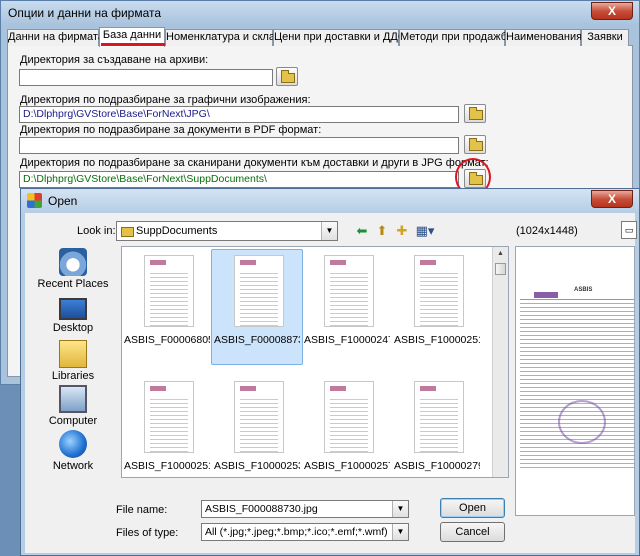  I want to click on place-libraries: Libraries, so click(73, 361).